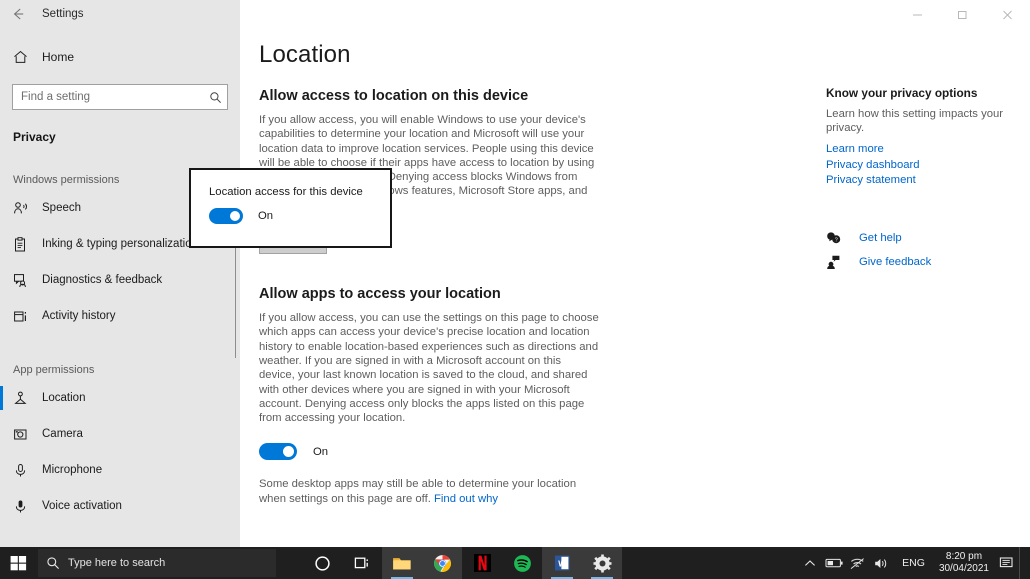  Describe the element at coordinates (226, 216) in the screenshot. I see `device-location-toggle` at that location.